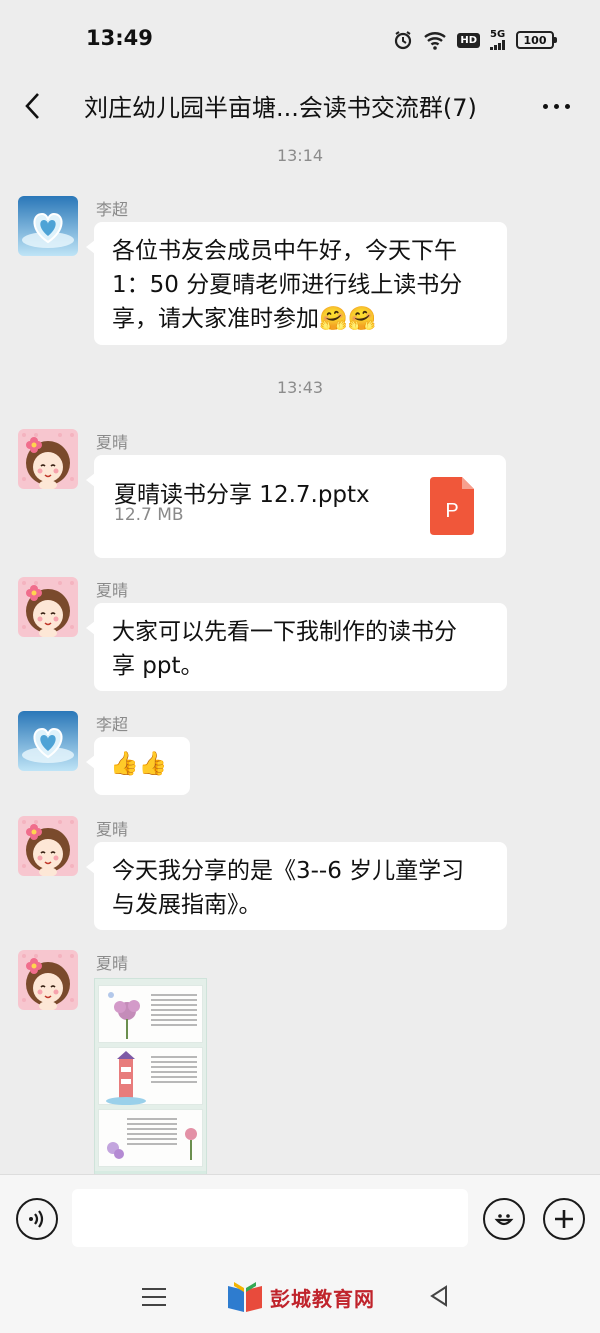 This screenshot has height=1333, width=600. Describe the element at coordinates (498, 34) in the screenshot. I see `signal-label: 5G` at that location.